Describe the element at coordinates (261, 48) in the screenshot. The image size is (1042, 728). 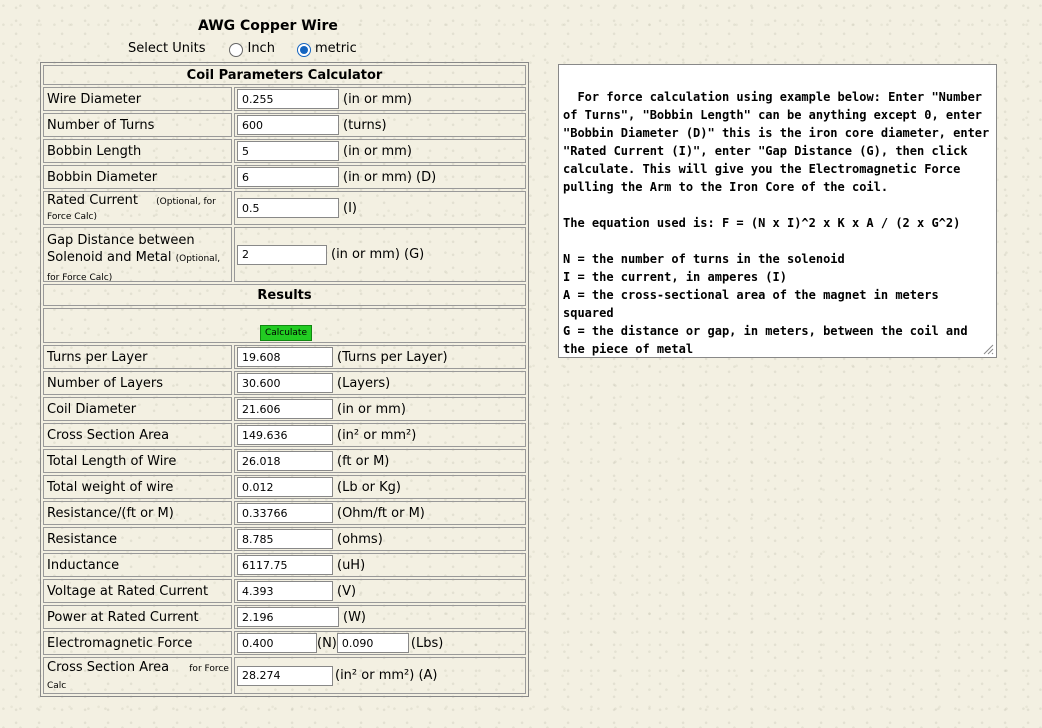
I see `unit-option-inch-label: Inch` at that location.